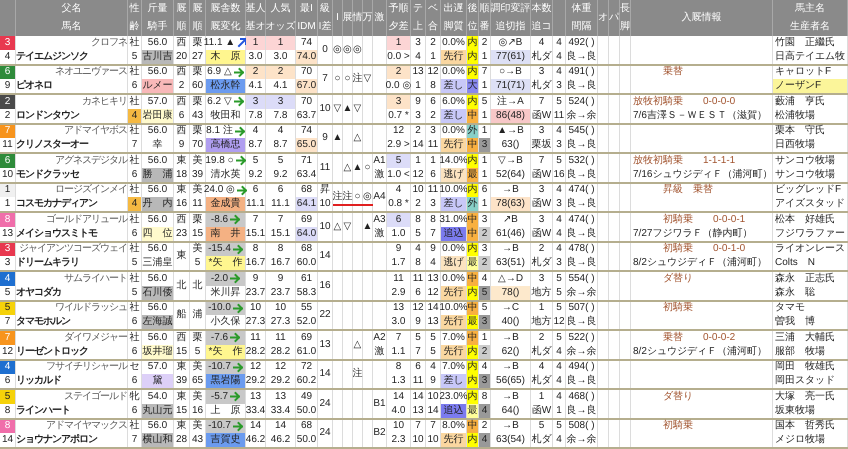 The width and height of the screenshot is (848, 449). Describe the element at coordinates (90, 191) in the screenshot. I see `table-cell-text: ロージズインメイ` at that location.